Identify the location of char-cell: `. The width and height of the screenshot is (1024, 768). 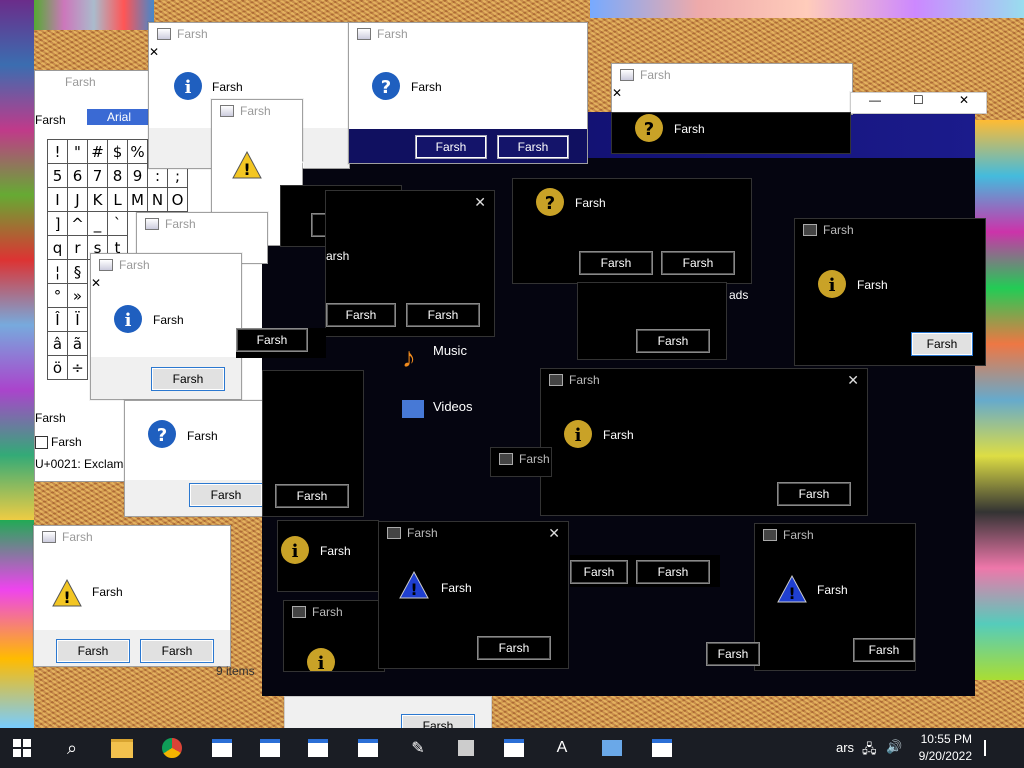
(117, 223).